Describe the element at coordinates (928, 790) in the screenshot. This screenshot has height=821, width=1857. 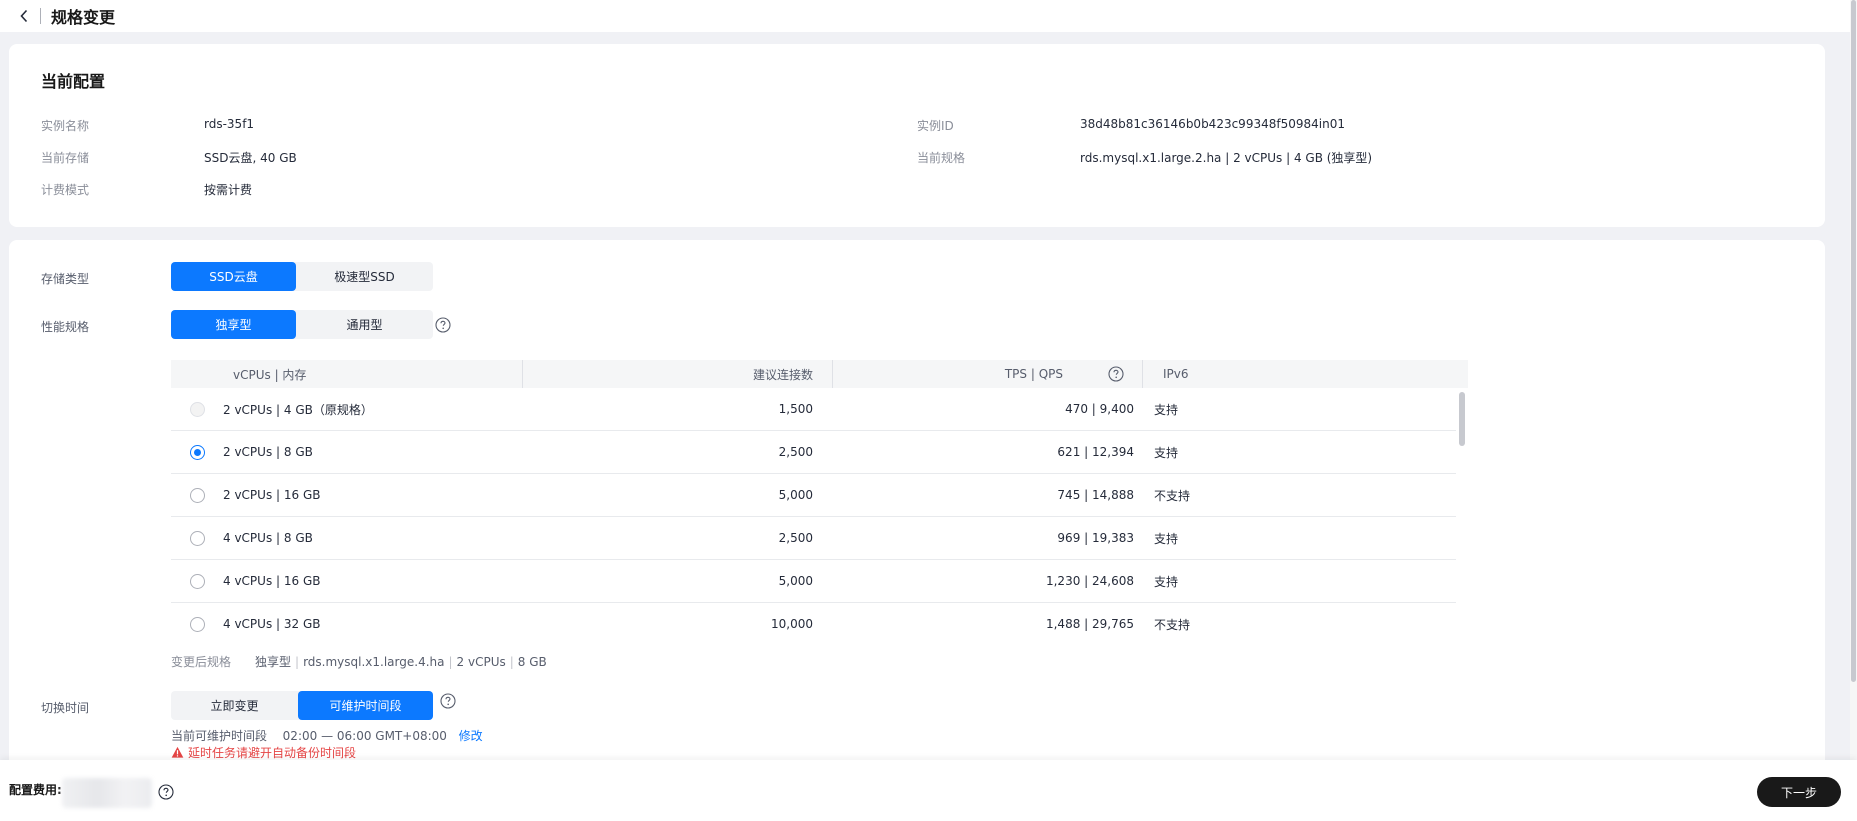
I see `footer-bar: 配置费用: 下一步` at that location.